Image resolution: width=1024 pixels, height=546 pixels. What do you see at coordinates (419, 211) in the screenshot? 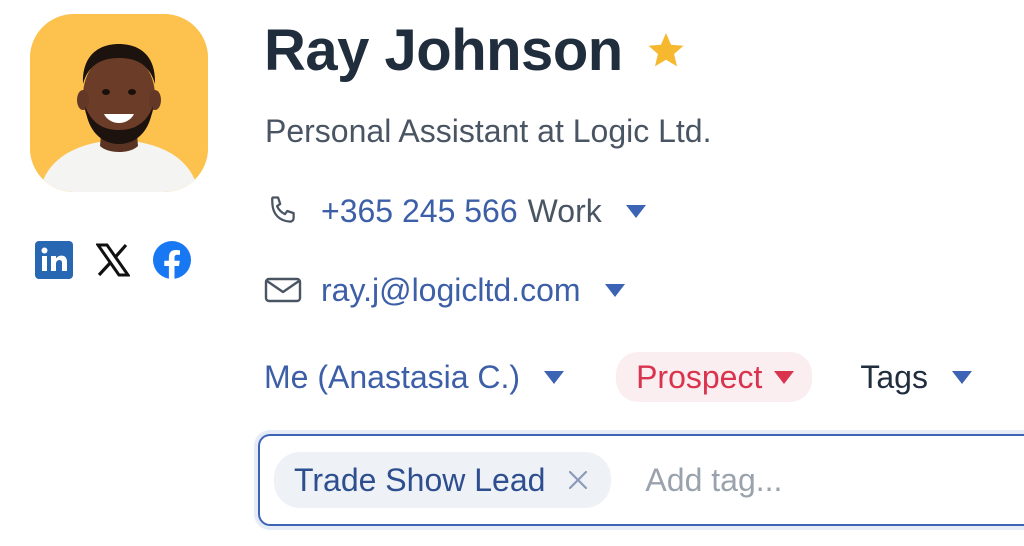
I see `phone-number: +365 245 566` at bounding box center [419, 211].